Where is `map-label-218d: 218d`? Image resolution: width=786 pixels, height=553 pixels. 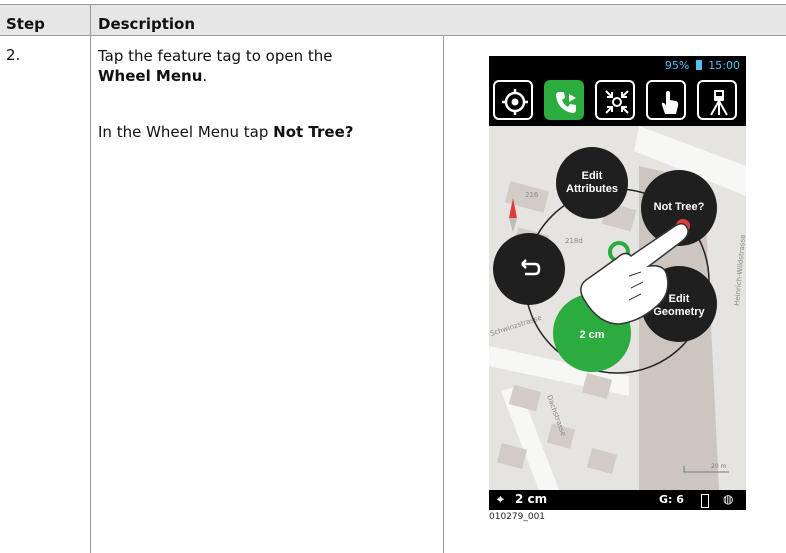
map-label-218d: 218d is located at coordinates (574, 241).